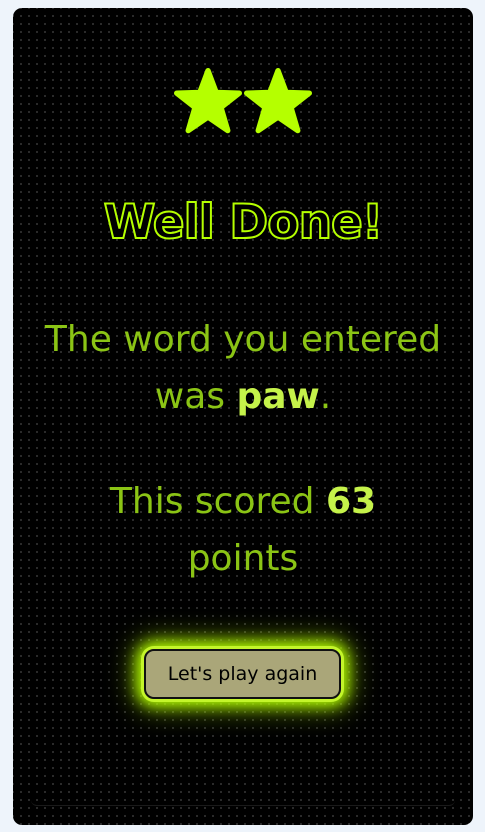 The image size is (485, 832). Describe the element at coordinates (243, 102) in the screenshot. I see `star-rating` at that location.